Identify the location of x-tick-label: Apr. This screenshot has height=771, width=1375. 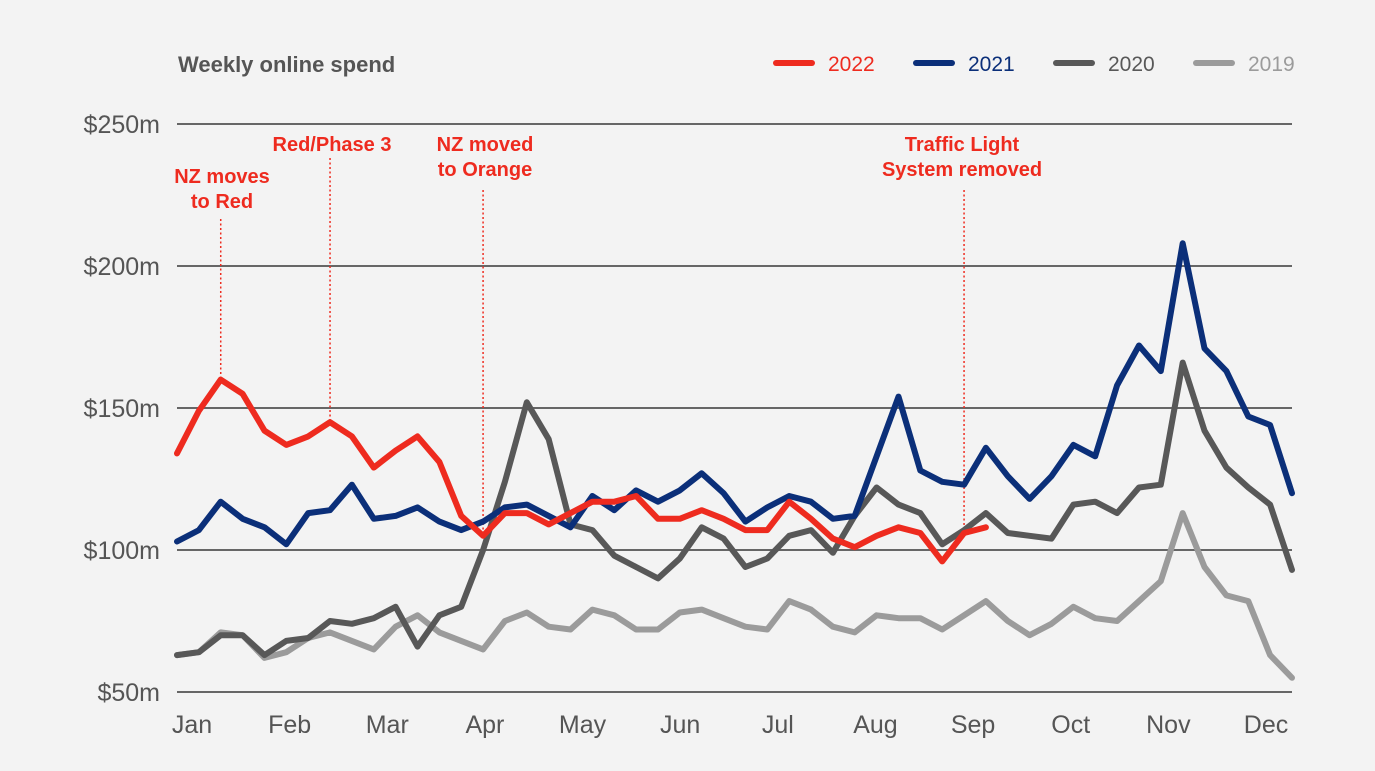
(484, 725).